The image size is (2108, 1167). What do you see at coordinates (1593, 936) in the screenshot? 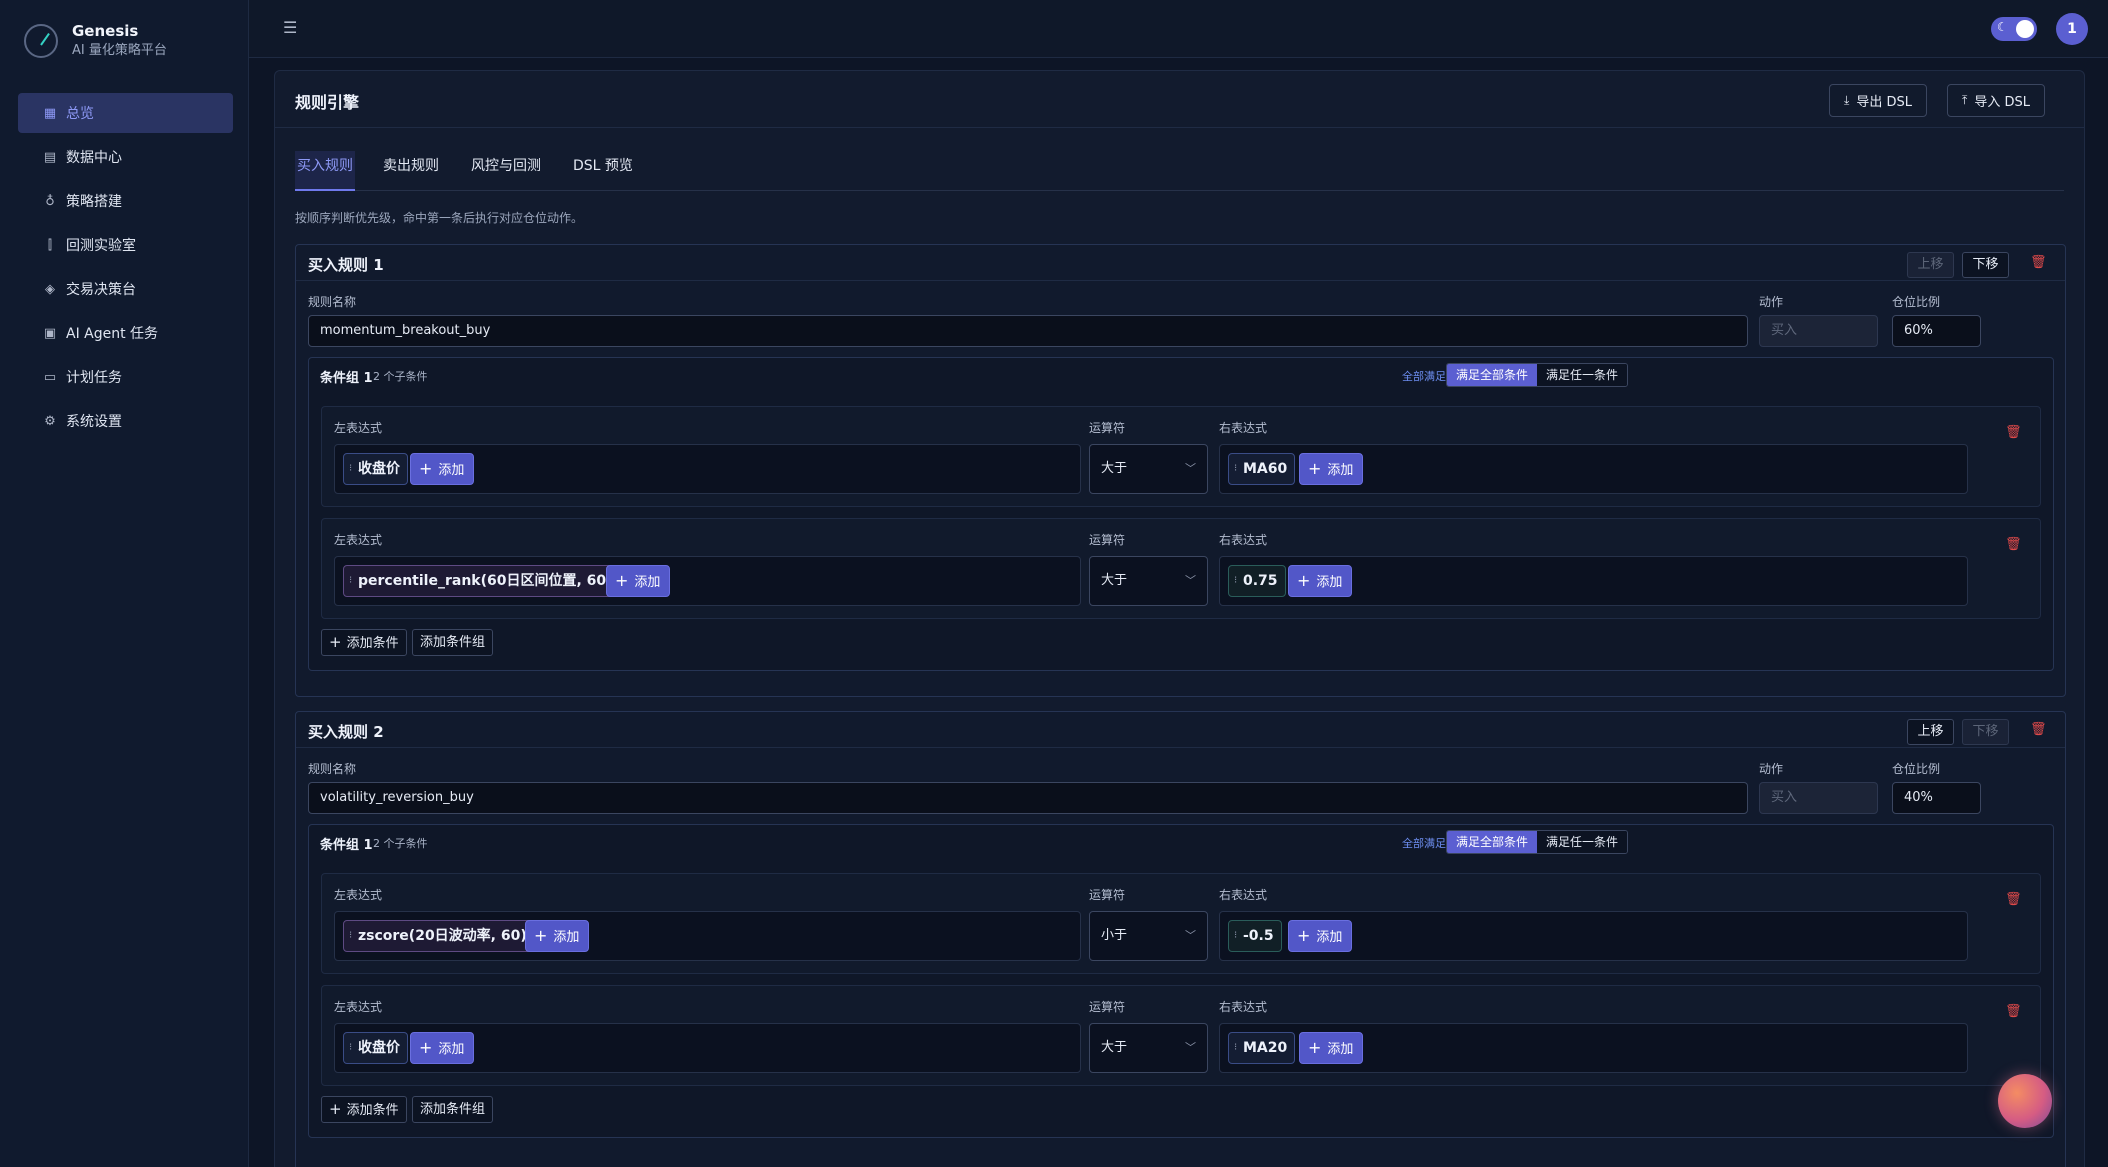
I see `right-expr-box: -0.5 + 添加` at bounding box center [1593, 936].